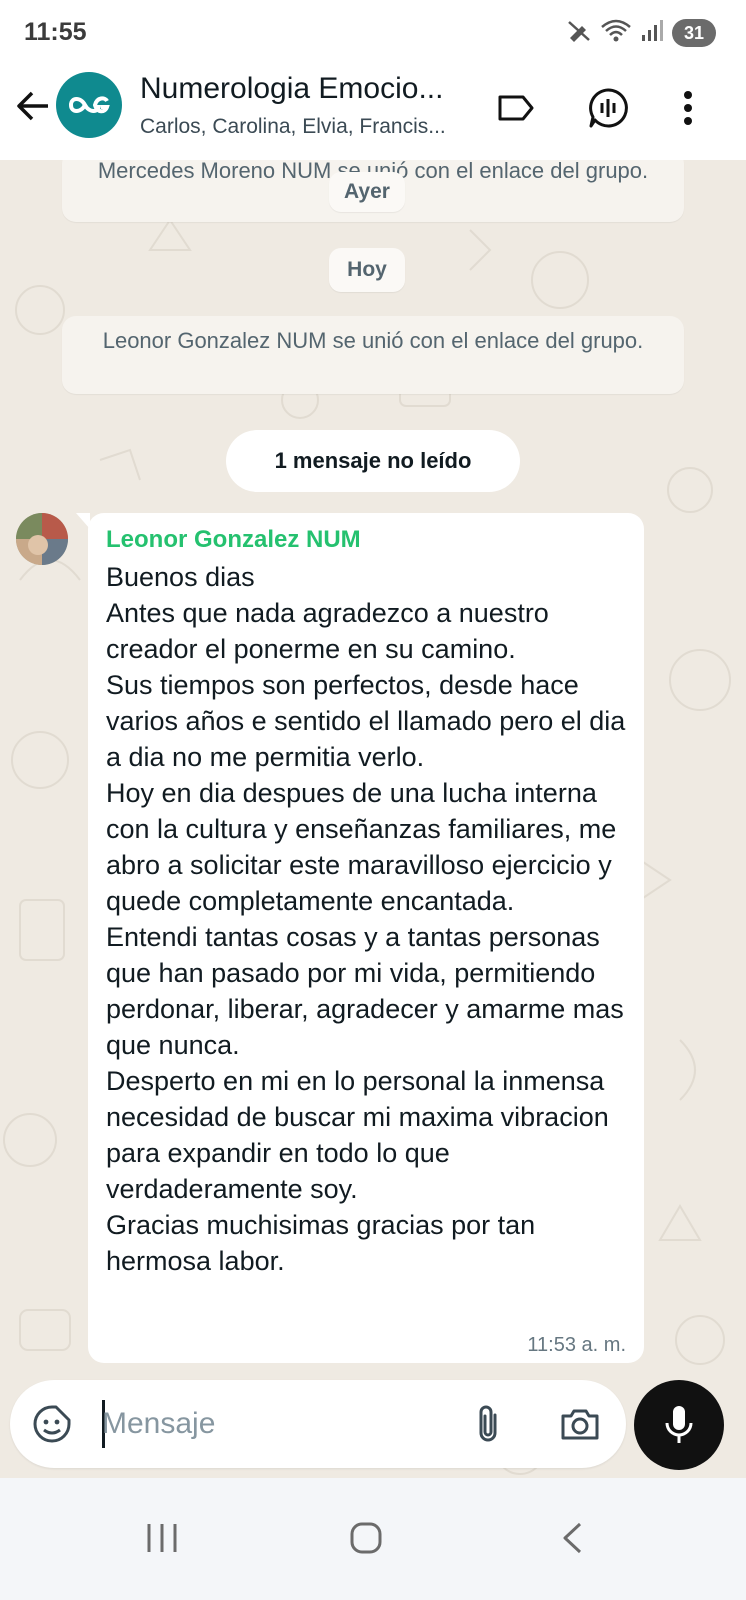 The width and height of the screenshot is (746, 1600). What do you see at coordinates (42, 539) in the screenshot?
I see `avatar` at bounding box center [42, 539].